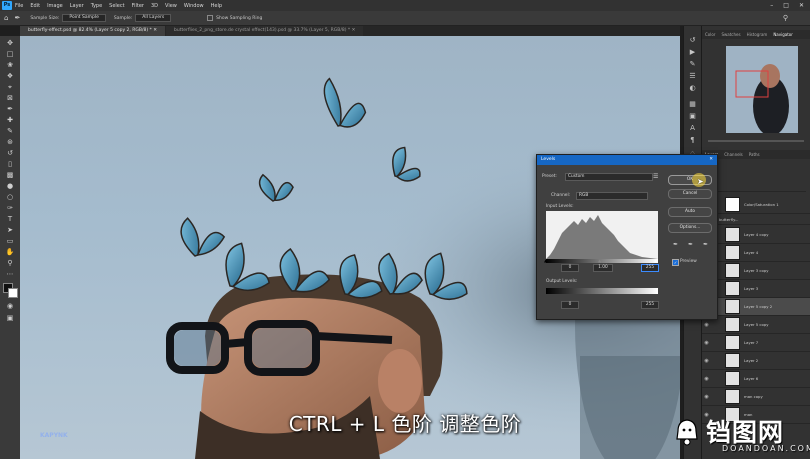 The width and height of the screenshot is (810, 459). What do you see at coordinates (10, 87) in the screenshot?
I see `crop-tool-icon: ⌖` at bounding box center [10, 87].